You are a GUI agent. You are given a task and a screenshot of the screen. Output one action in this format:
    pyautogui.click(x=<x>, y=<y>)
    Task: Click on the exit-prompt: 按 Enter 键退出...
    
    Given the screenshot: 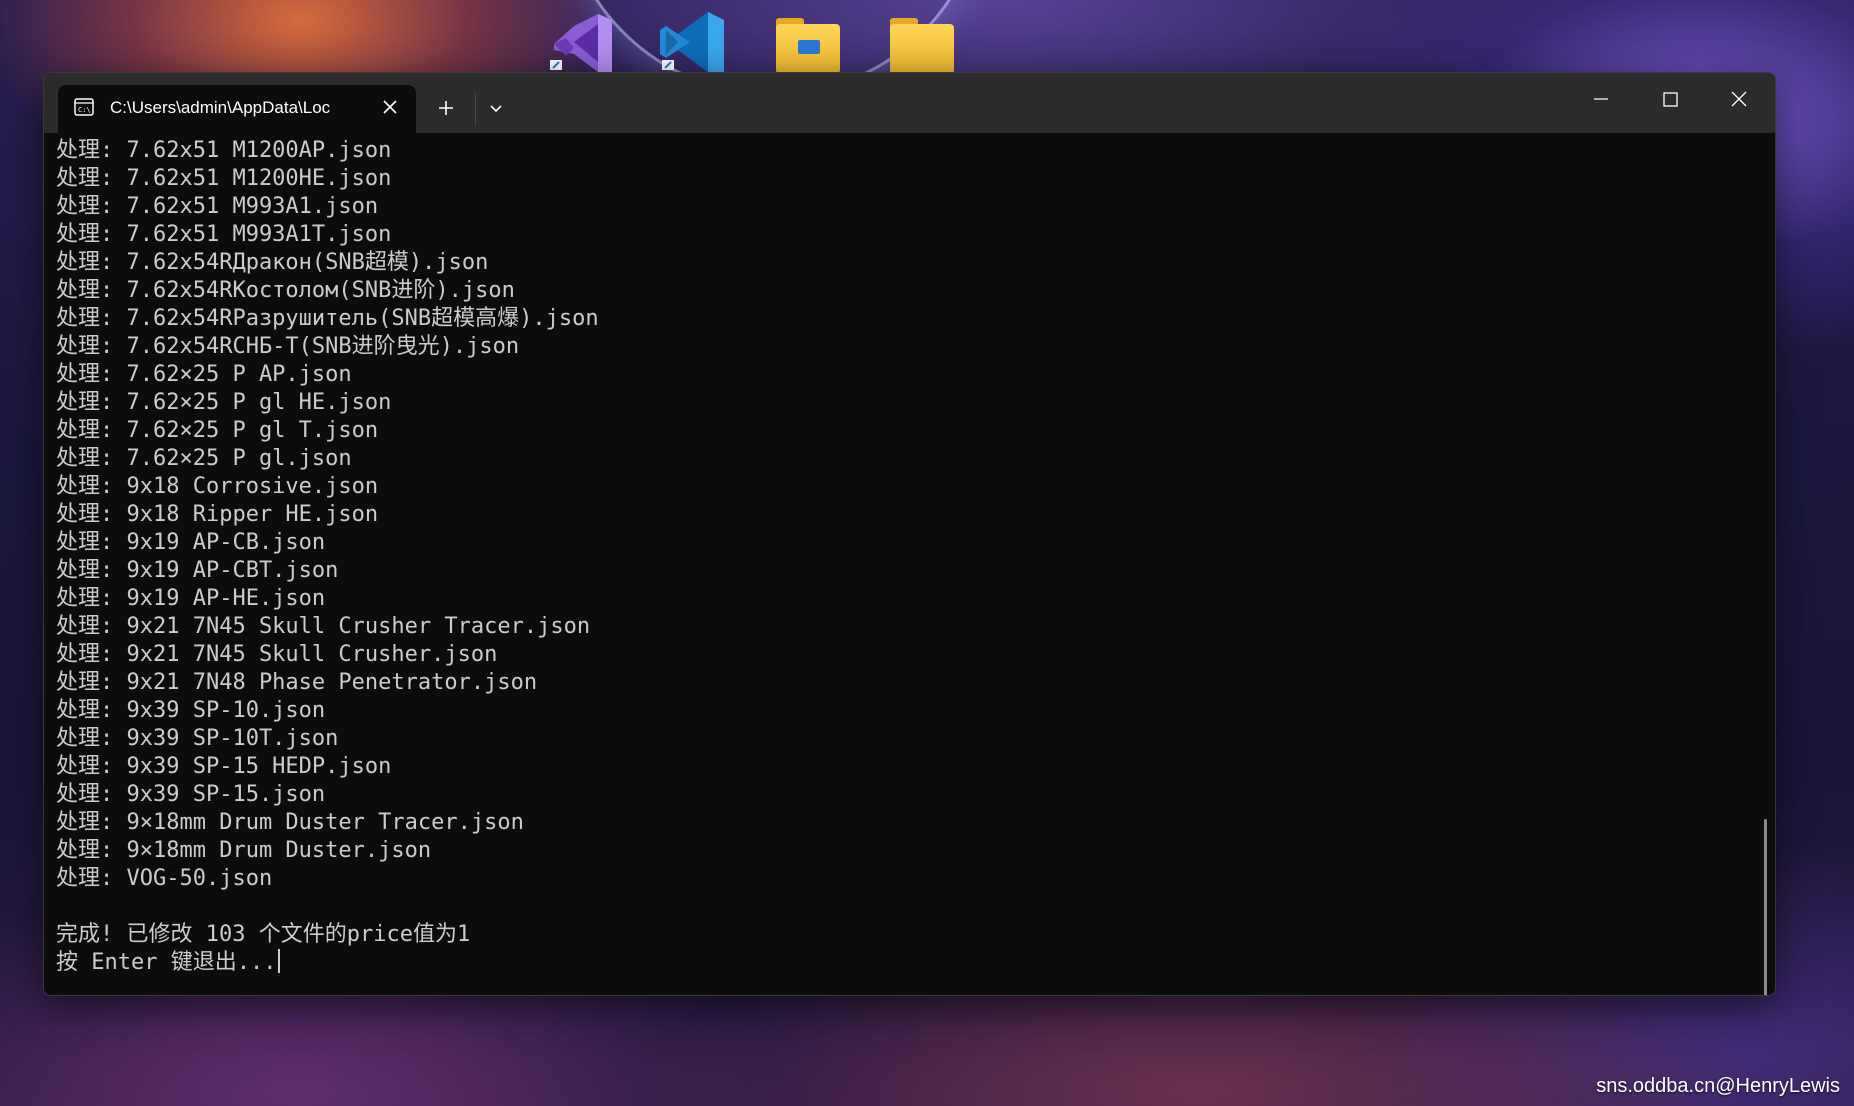 What is the action you would take?
    pyautogui.click(x=166, y=962)
    